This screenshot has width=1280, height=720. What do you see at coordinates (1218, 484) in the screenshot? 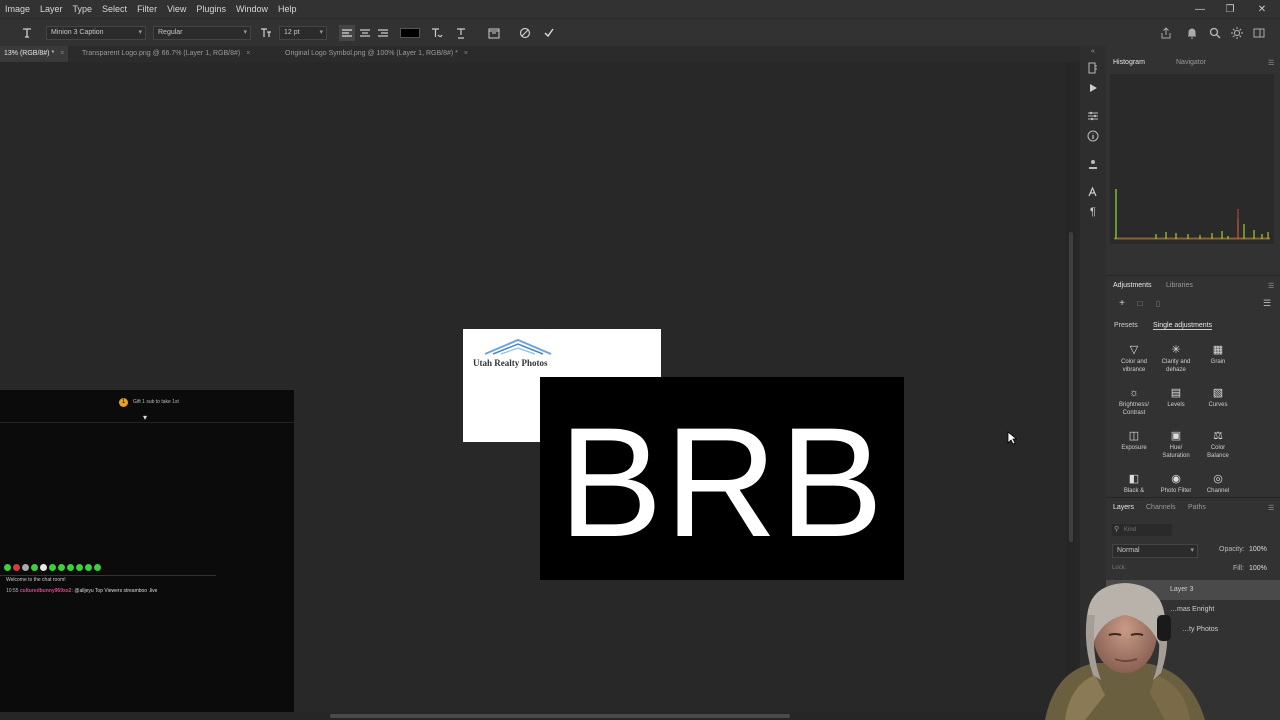
I see `adjustment-channel-mixer: ◎ Channel` at bounding box center [1218, 484].